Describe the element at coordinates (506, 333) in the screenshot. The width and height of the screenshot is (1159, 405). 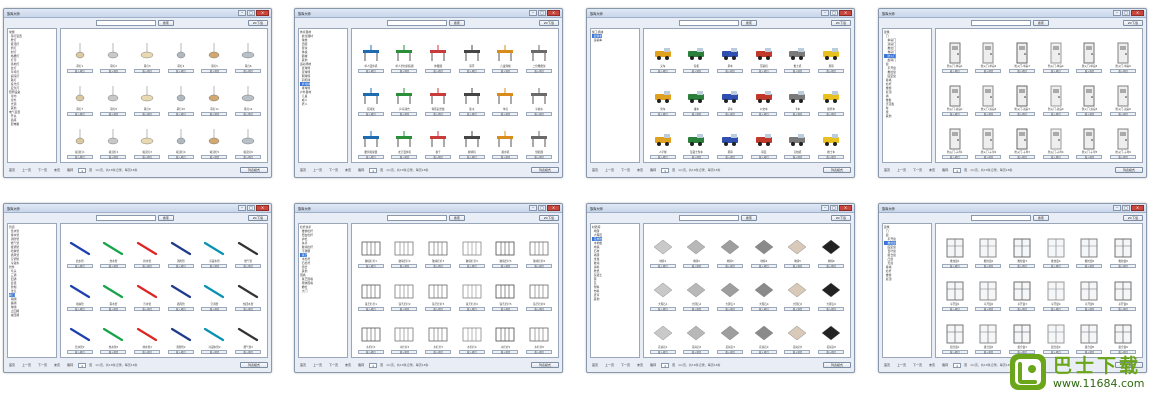
I see `family-card: 木栏杆5 载入项目` at that location.